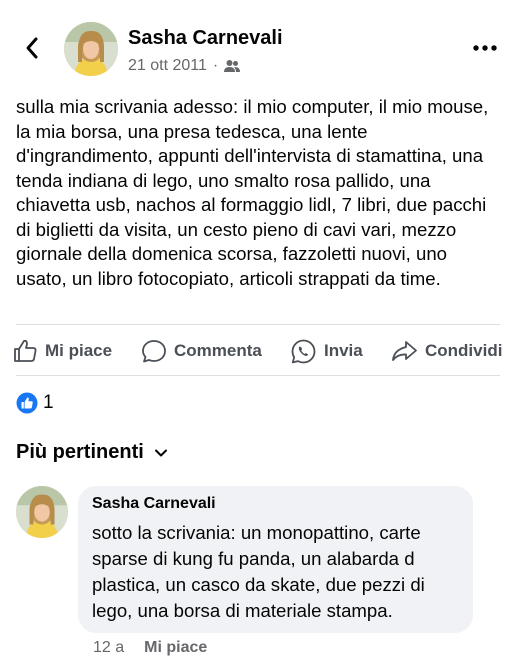  I want to click on like-label: Mi piace, so click(79, 350).